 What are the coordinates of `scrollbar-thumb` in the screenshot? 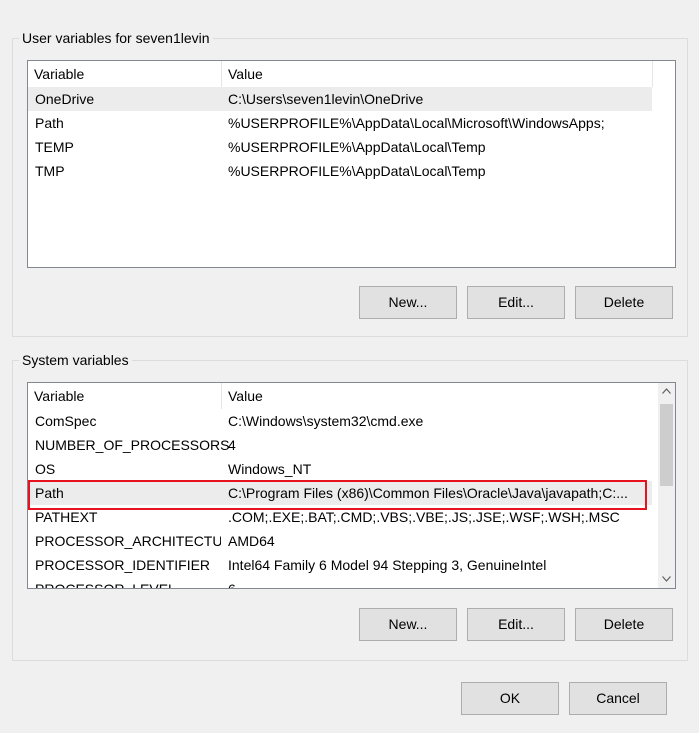 It's located at (666, 445).